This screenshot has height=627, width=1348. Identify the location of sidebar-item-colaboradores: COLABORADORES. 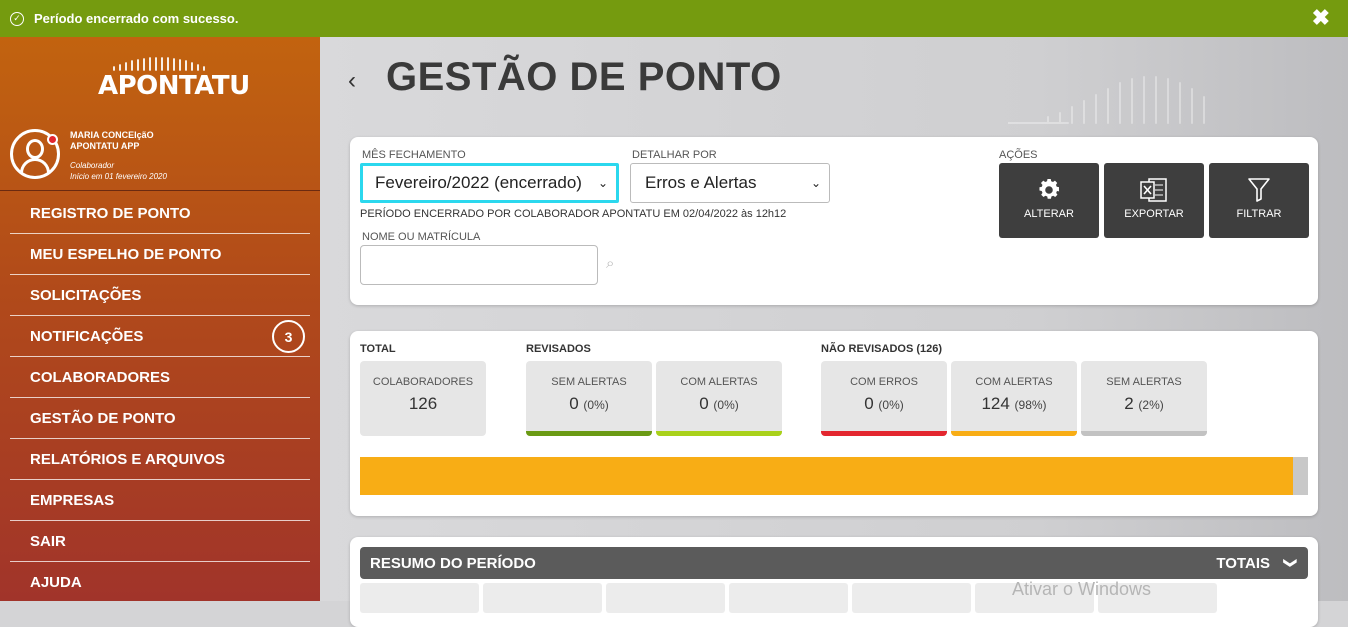
(160, 377).